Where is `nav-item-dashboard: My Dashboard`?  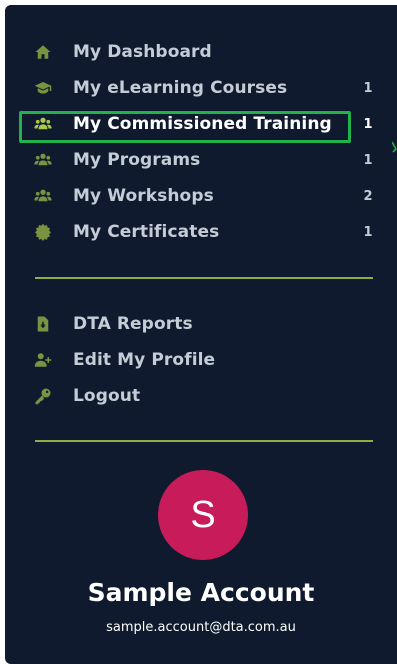 nav-item-dashboard: My Dashboard is located at coordinates (203, 52).